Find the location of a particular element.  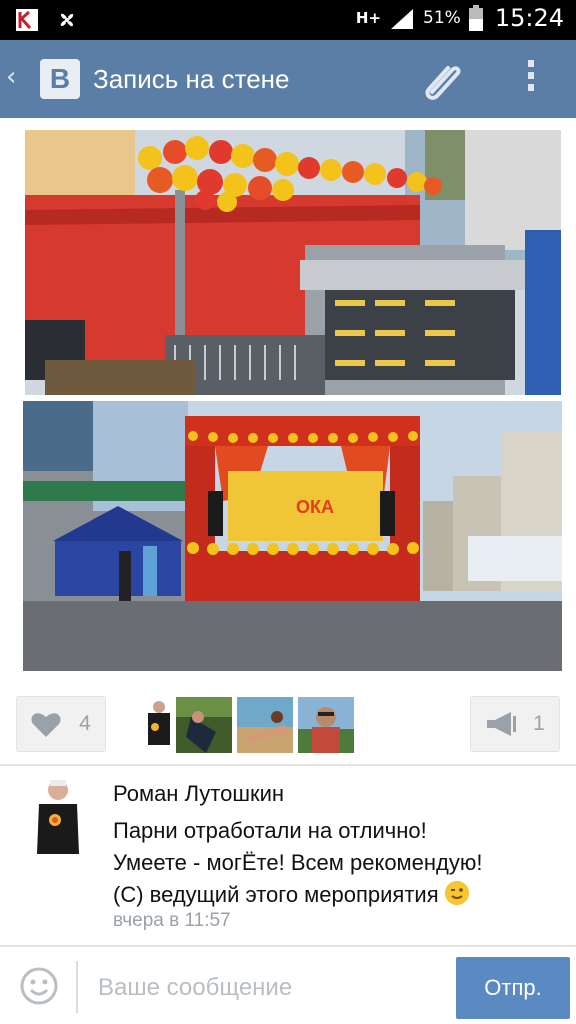

send-button: Отпр. is located at coordinates (513, 988).